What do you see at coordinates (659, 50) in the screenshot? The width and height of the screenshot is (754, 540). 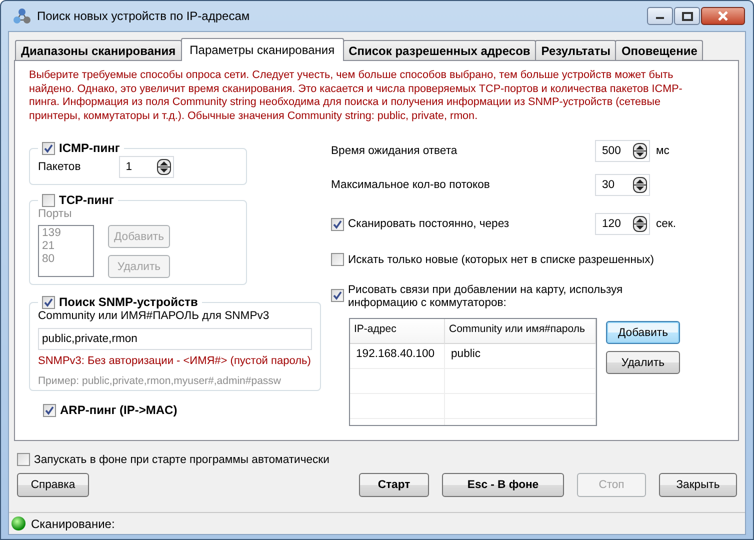 I see `tab: Оповещение` at bounding box center [659, 50].